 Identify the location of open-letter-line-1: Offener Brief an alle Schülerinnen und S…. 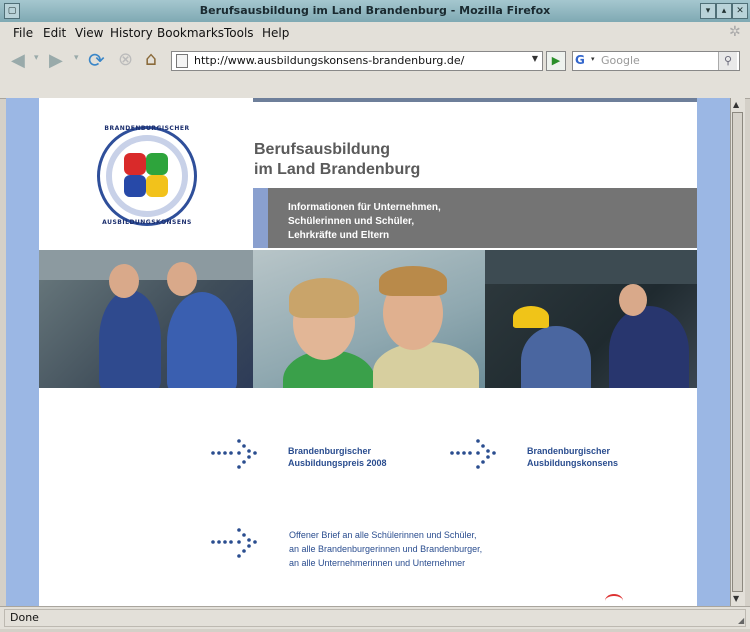
(385, 535).